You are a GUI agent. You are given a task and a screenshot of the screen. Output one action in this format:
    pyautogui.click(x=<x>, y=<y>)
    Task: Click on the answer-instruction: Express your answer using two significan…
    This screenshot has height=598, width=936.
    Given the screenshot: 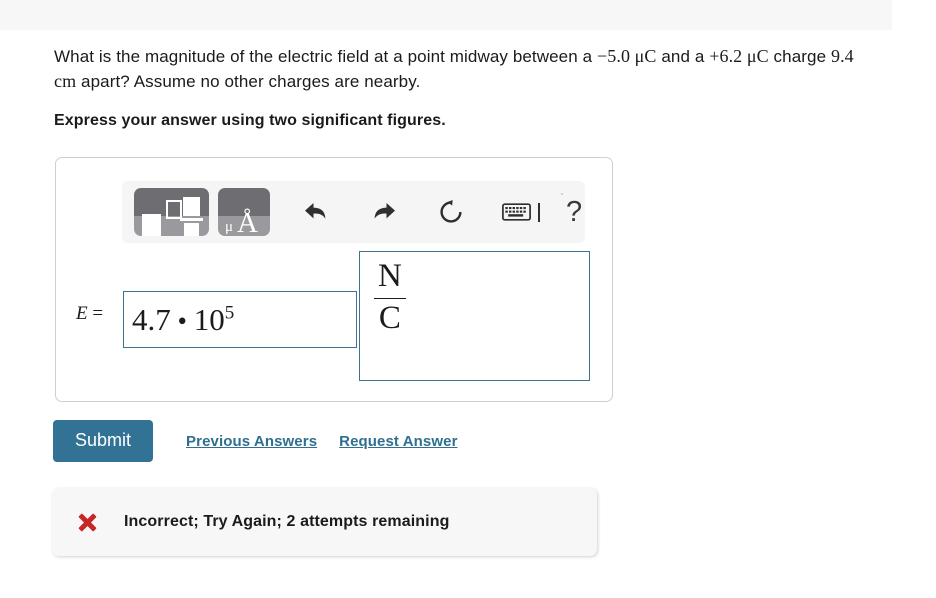 What is the action you would take?
    pyautogui.click(x=250, y=120)
    